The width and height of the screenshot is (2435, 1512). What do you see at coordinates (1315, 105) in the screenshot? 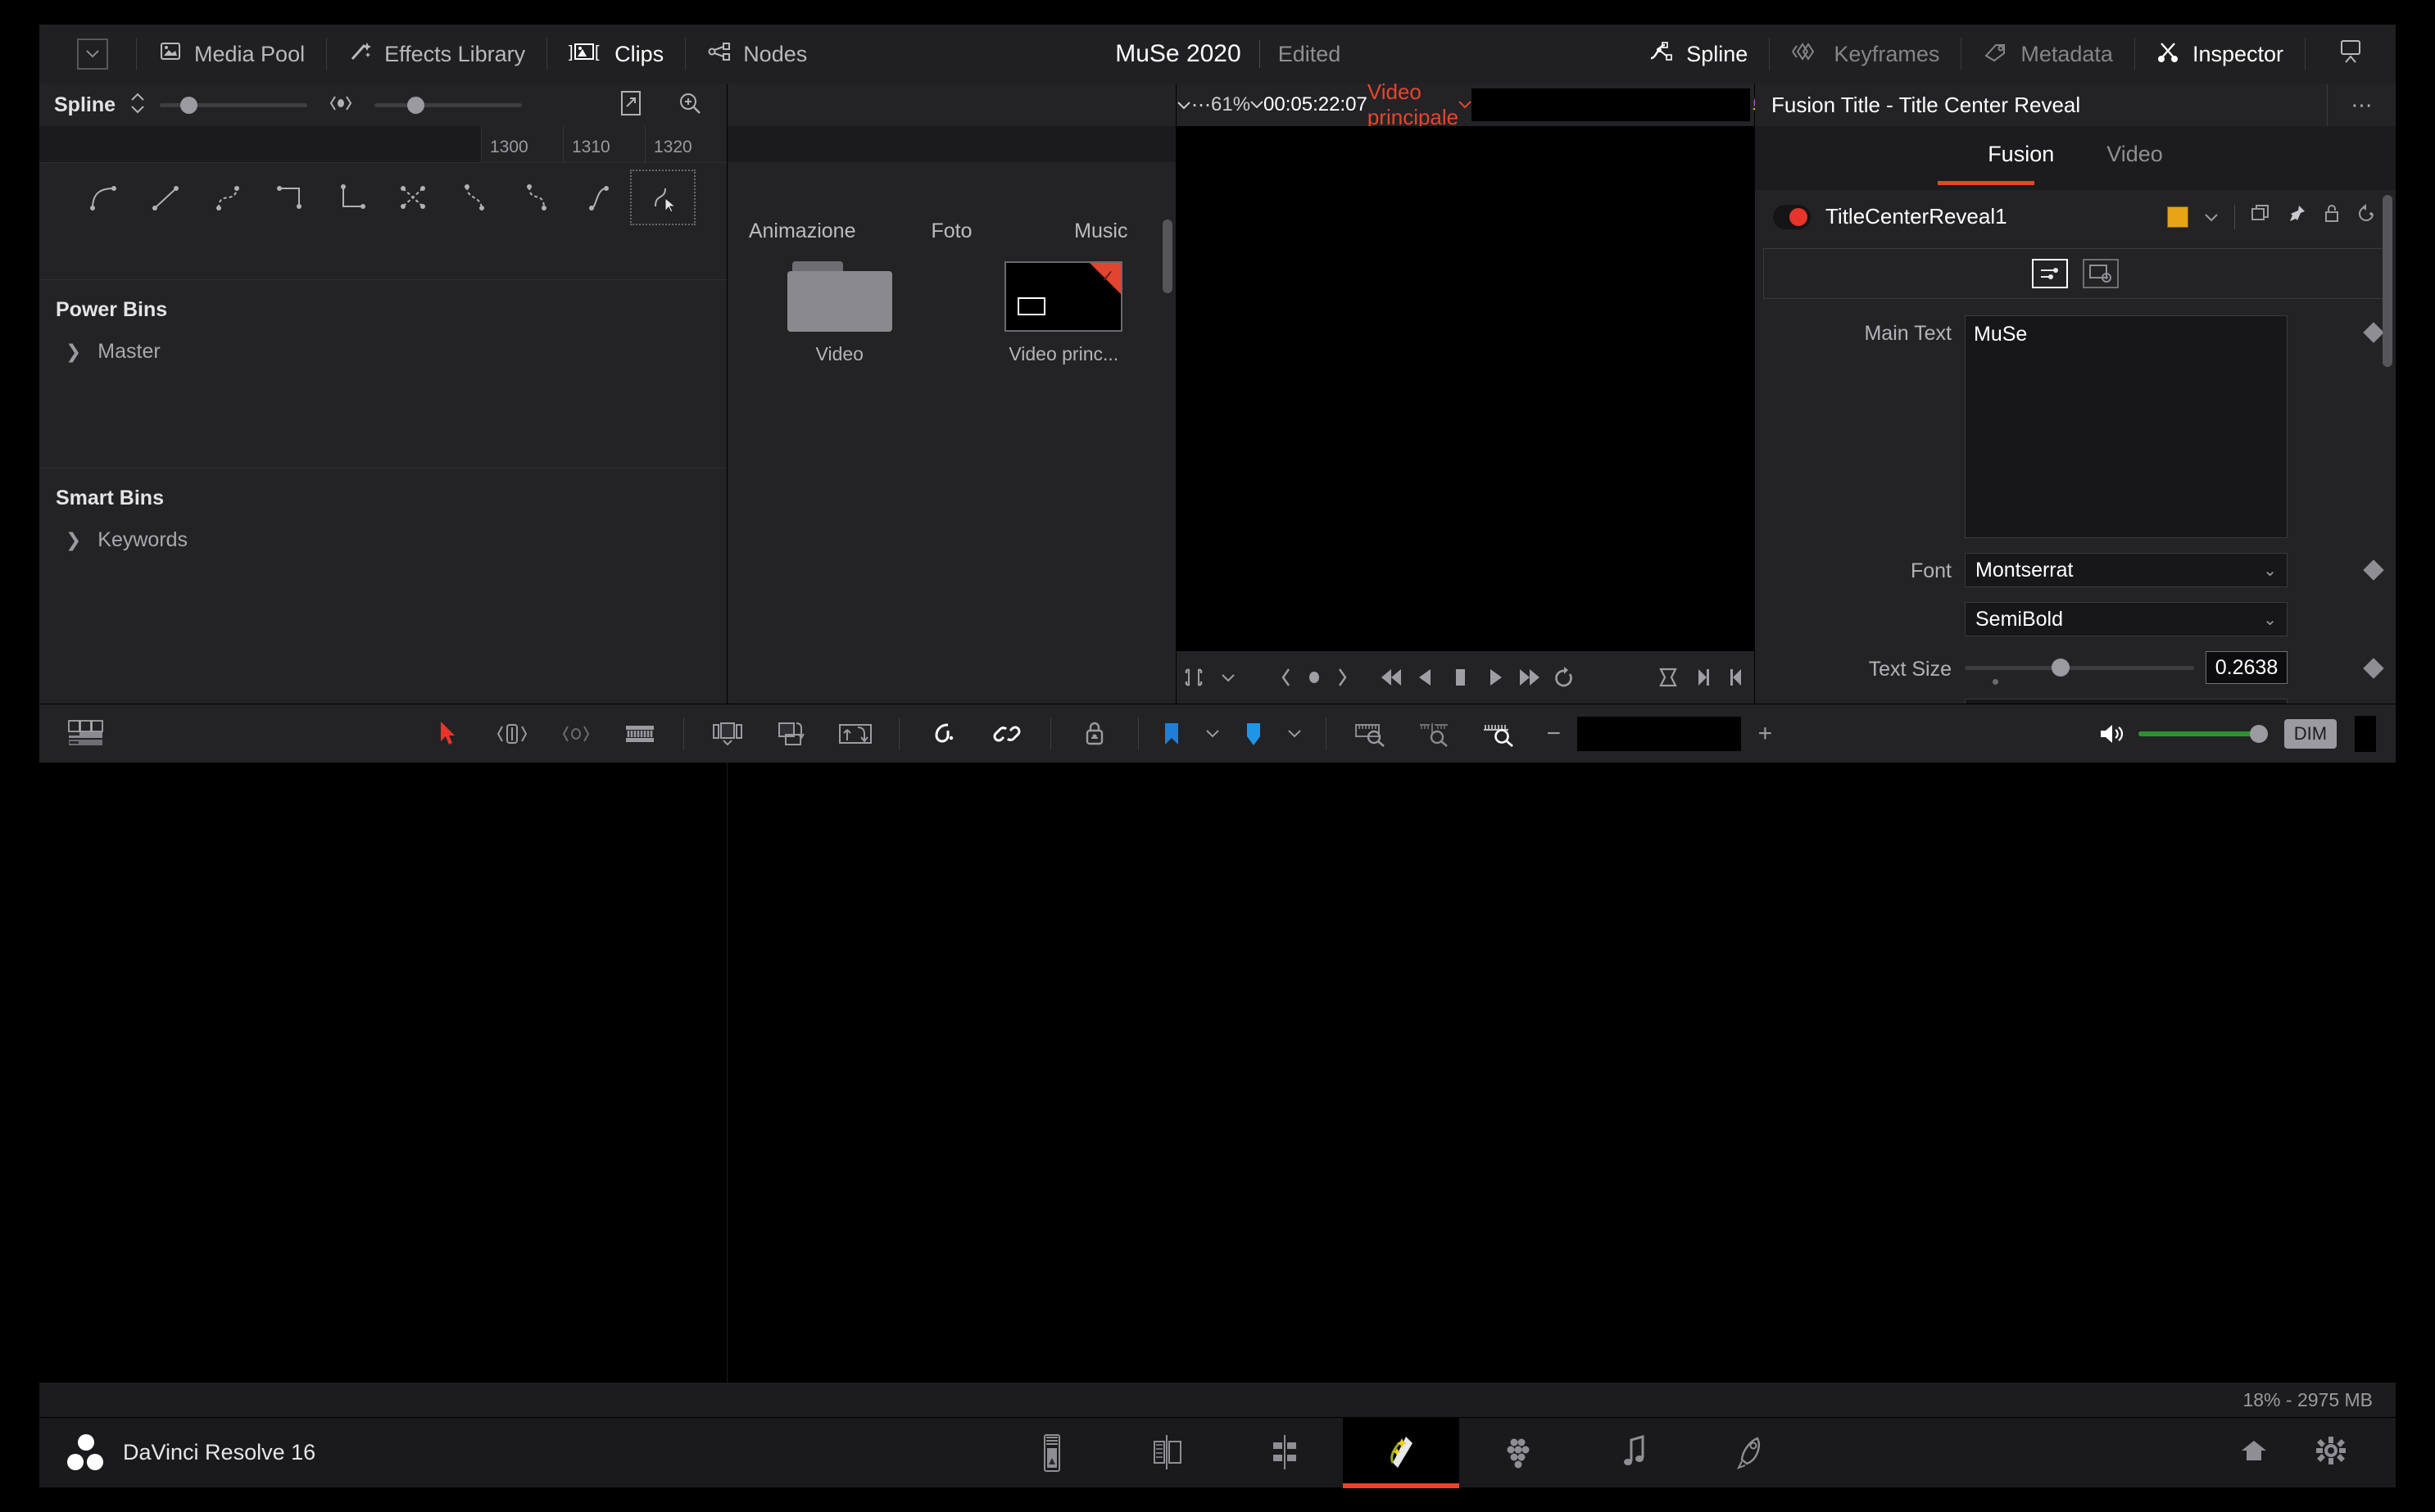
I see `timecode-display: 00:05:22:07` at bounding box center [1315, 105].